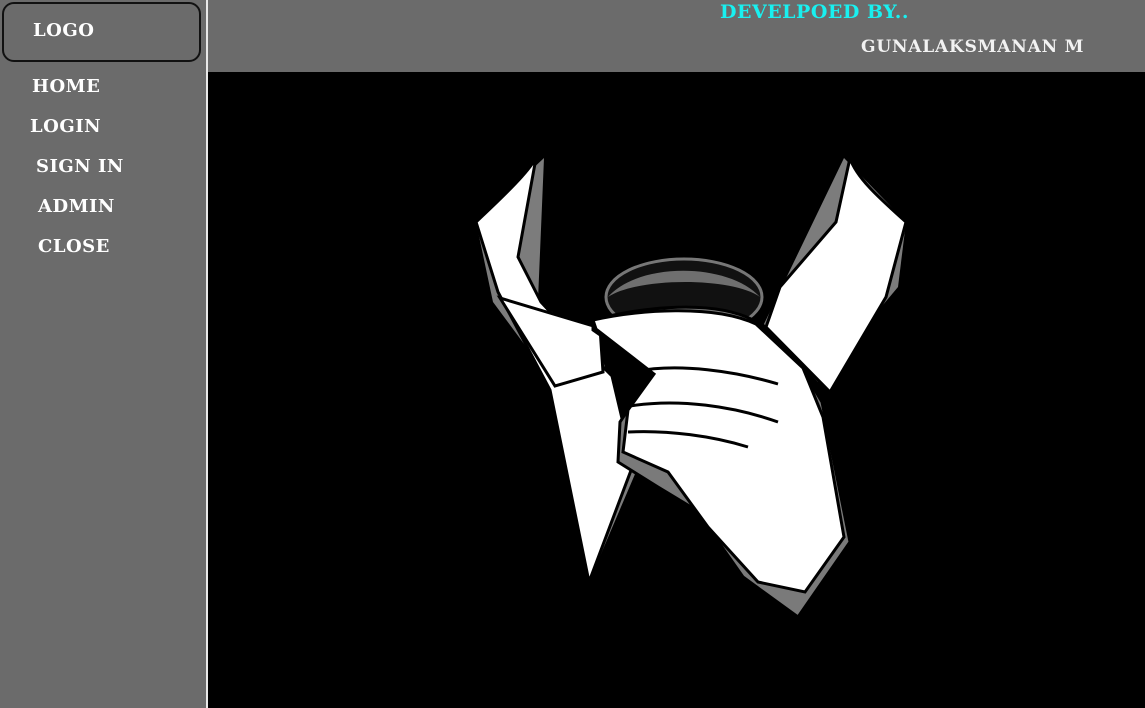  I want to click on logo-label: LOGO, so click(64, 30).